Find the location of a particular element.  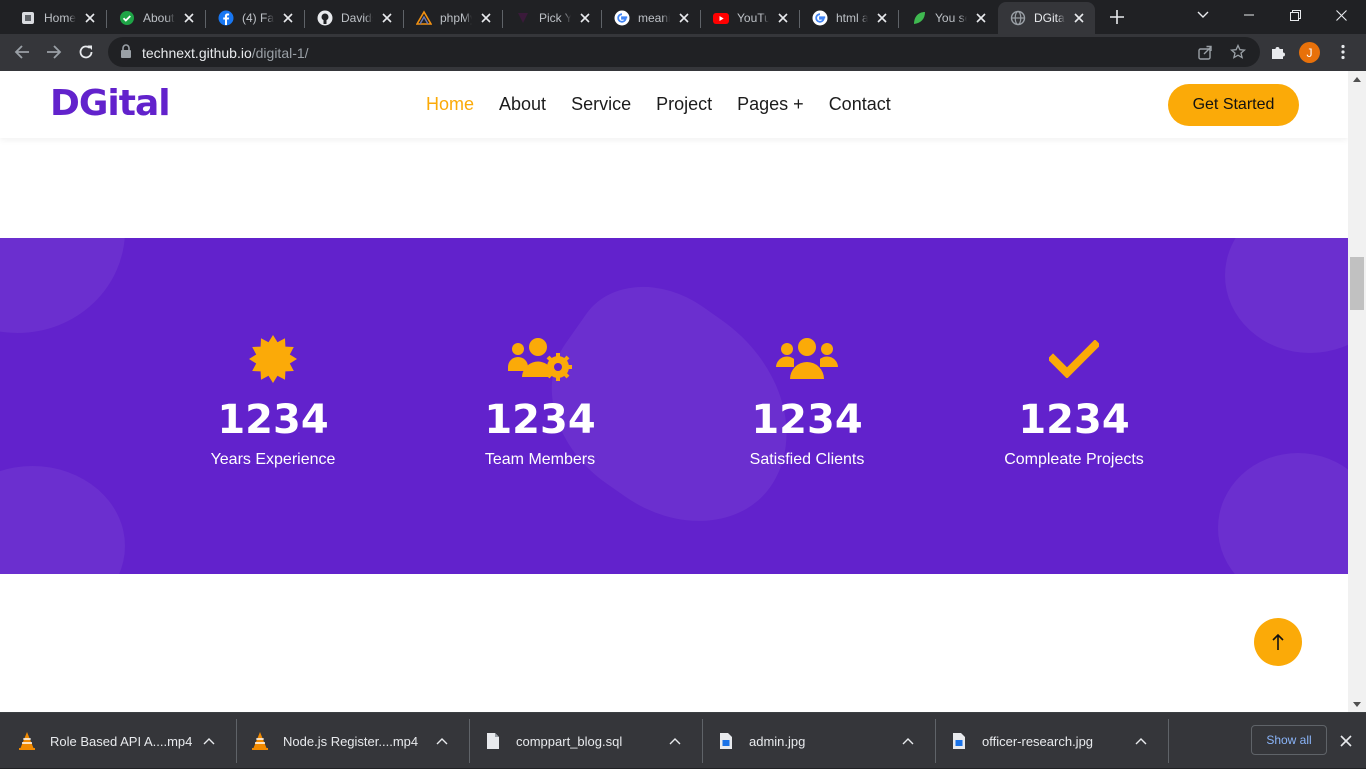

new-tab-button is located at coordinates (1117, 17).